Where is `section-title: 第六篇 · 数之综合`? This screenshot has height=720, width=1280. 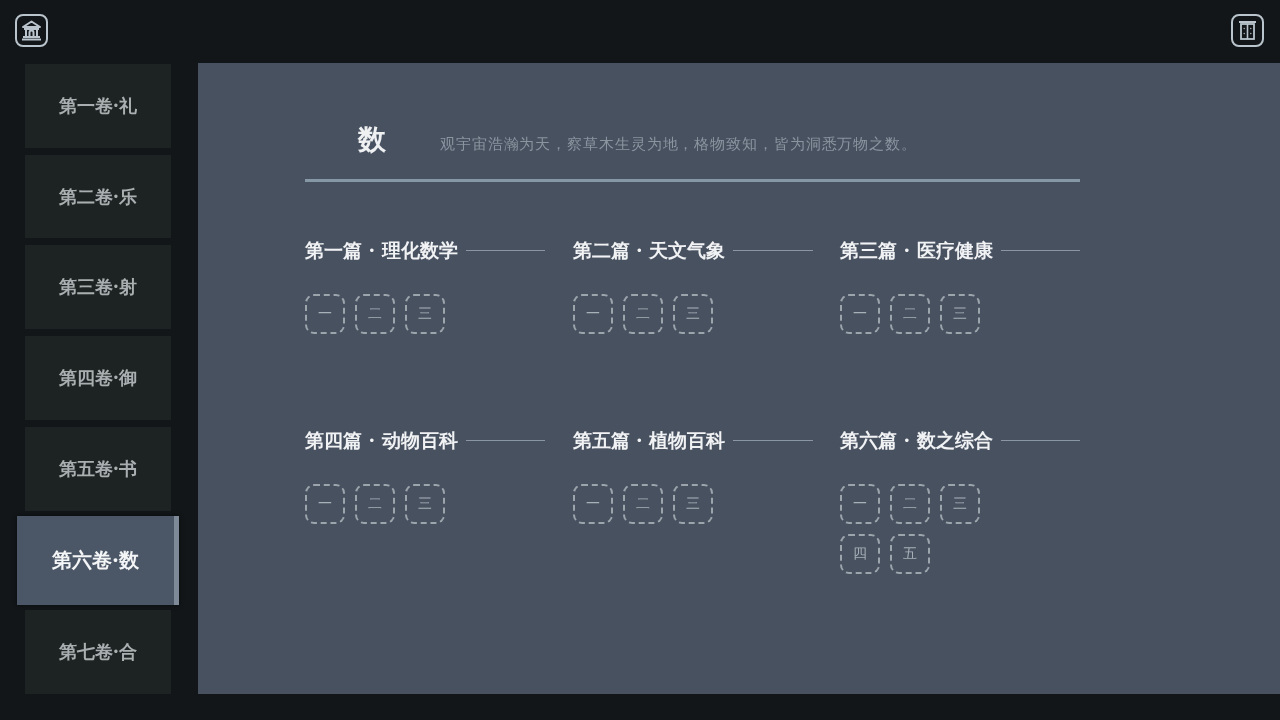
section-title: 第六篇 · 数之综合 is located at coordinates (916, 440).